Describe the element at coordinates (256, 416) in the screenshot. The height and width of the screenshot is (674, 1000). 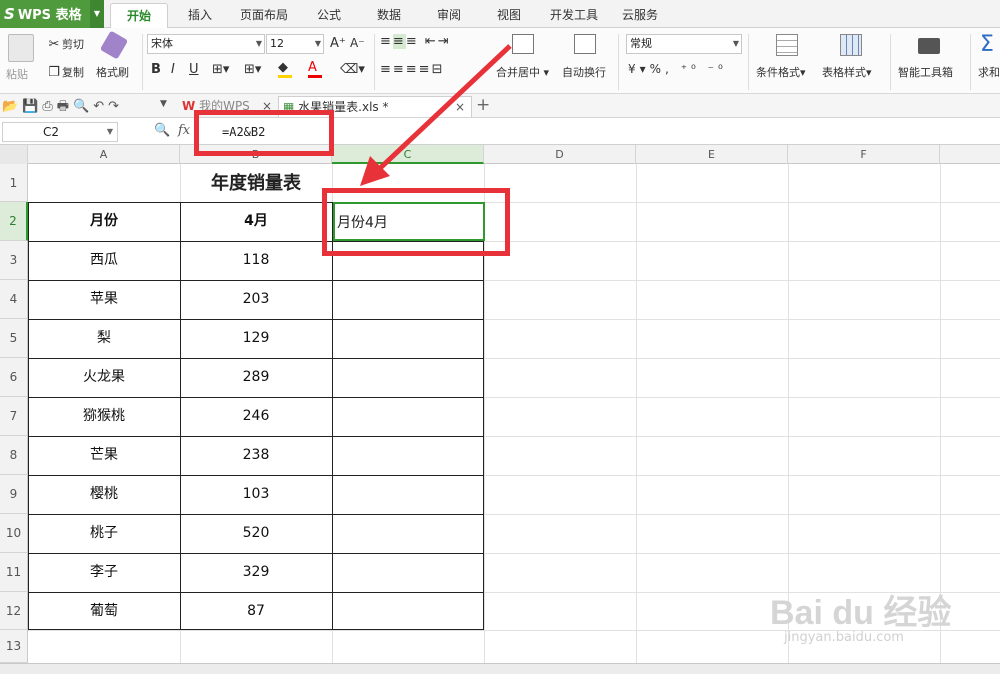
I see `value-cell: 246` at that location.